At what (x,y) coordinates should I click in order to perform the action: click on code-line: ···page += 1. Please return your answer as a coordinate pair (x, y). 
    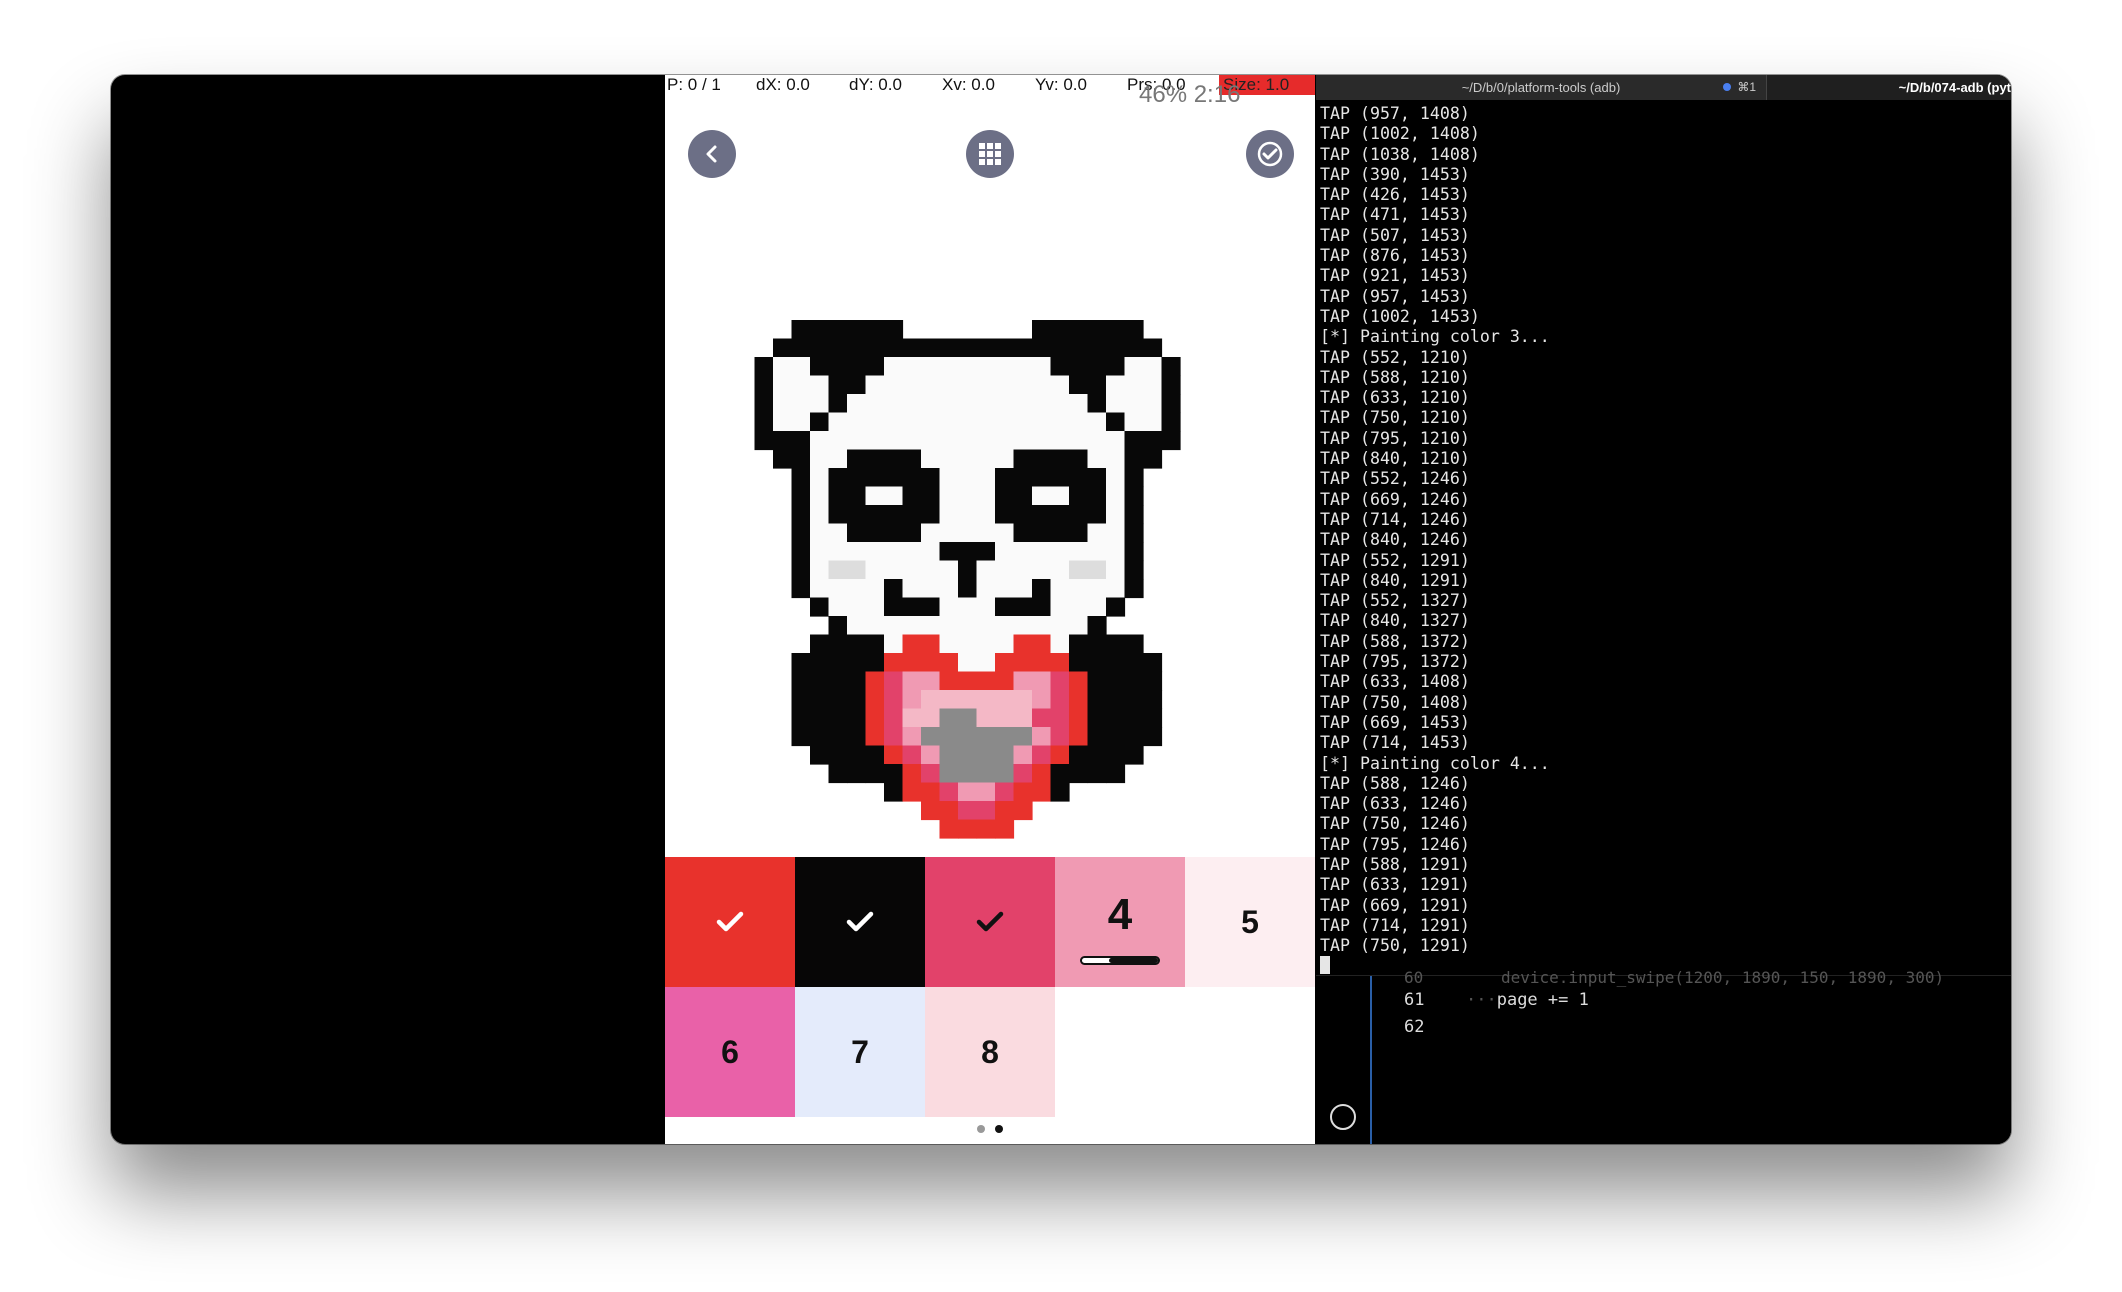
    Looking at the image, I should click on (1527, 1000).